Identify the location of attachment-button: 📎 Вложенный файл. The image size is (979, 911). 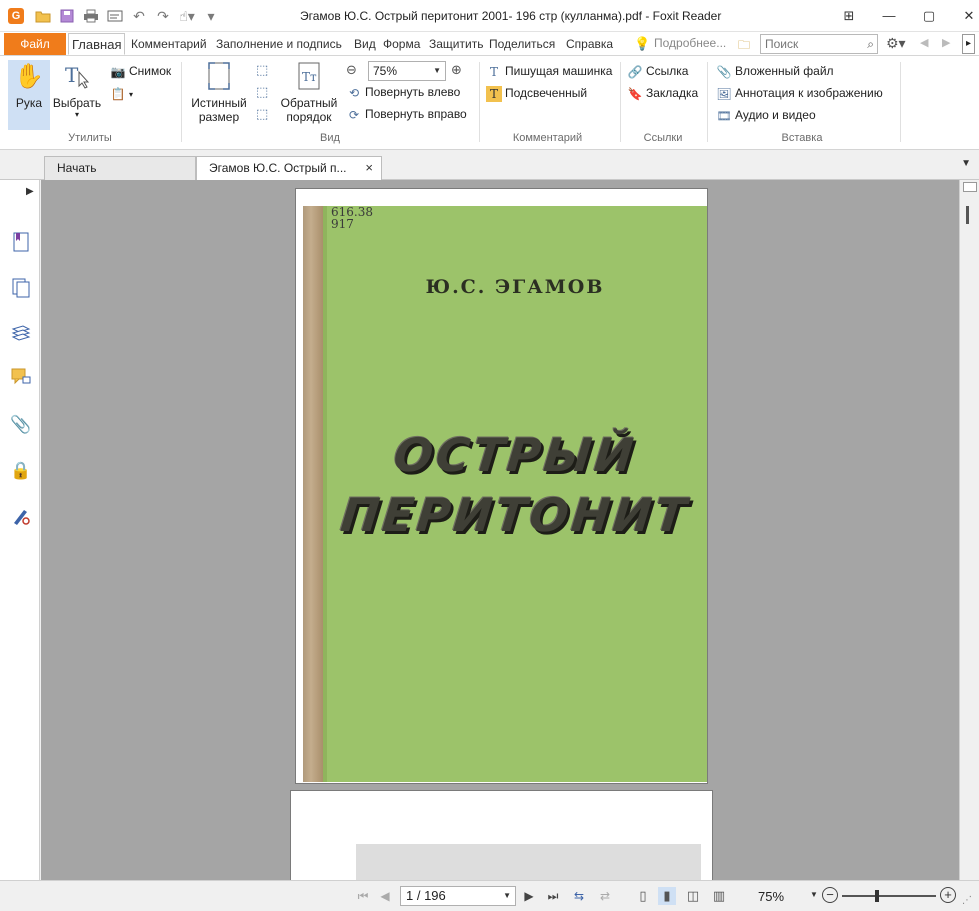
(775, 71).